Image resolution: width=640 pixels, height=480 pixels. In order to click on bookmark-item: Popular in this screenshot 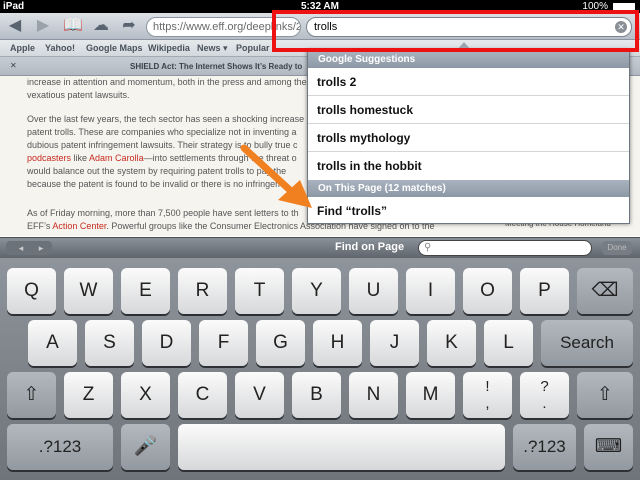, I will do `click(253, 48)`.